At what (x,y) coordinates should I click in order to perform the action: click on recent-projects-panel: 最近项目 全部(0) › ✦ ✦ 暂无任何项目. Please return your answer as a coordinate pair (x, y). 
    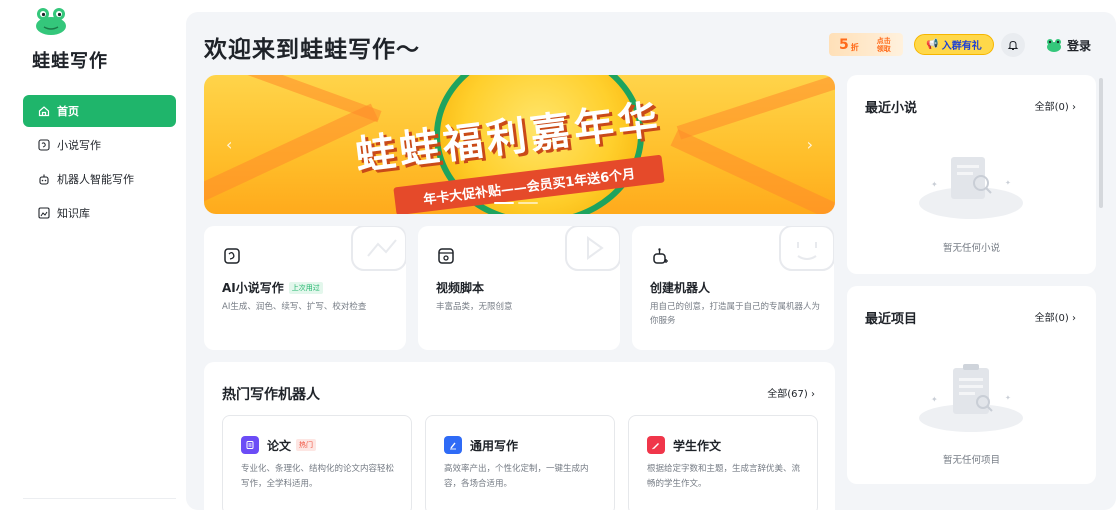
    Looking at the image, I should click on (971, 385).